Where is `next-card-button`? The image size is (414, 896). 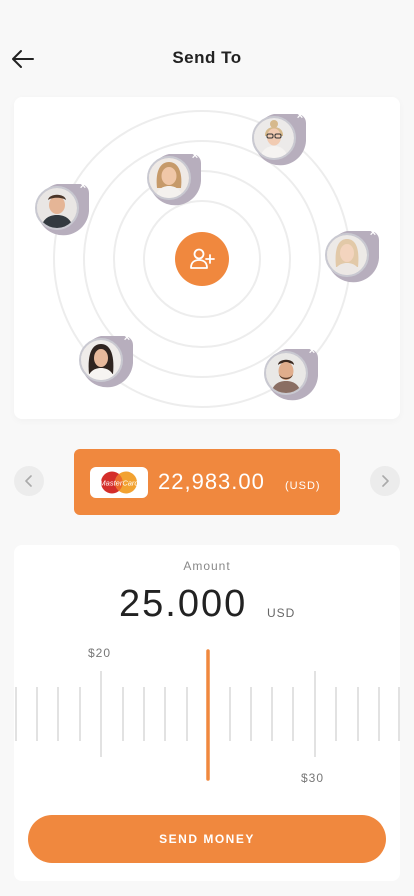 next-card-button is located at coordinates (385, 481).